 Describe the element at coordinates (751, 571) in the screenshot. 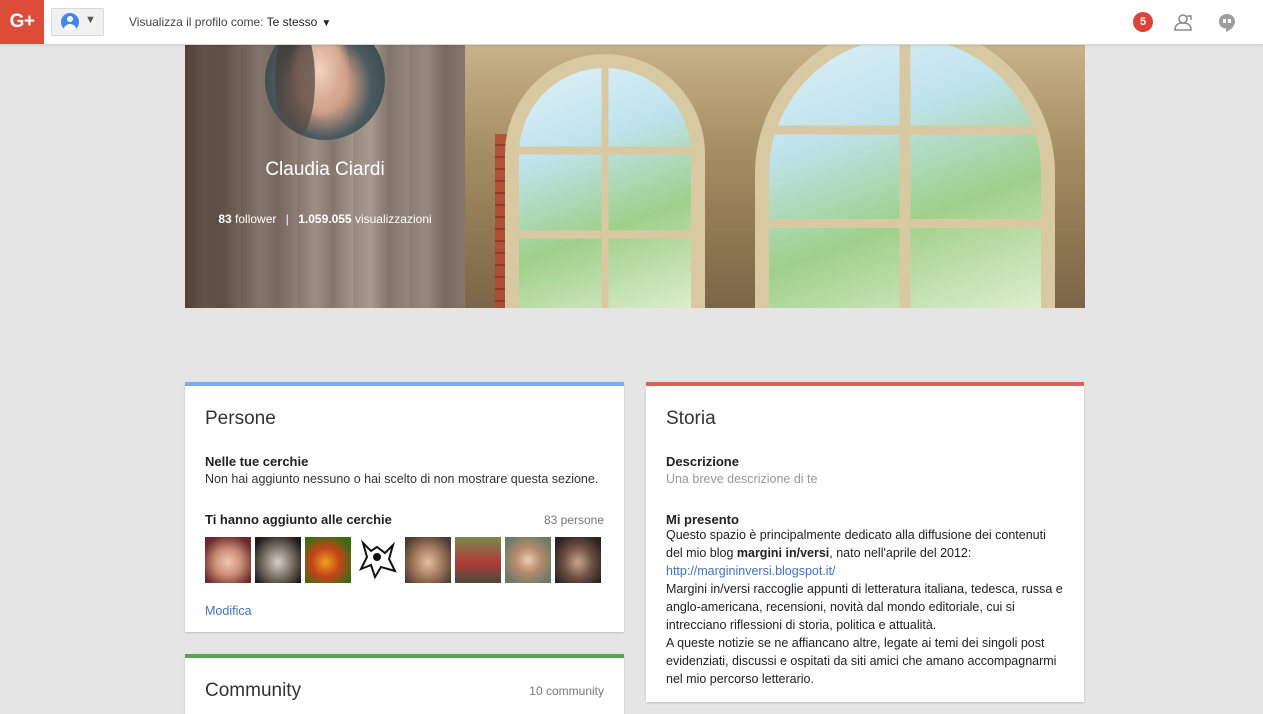

I see `blog-link: http://margininversi.blogspot.it/` at that location.